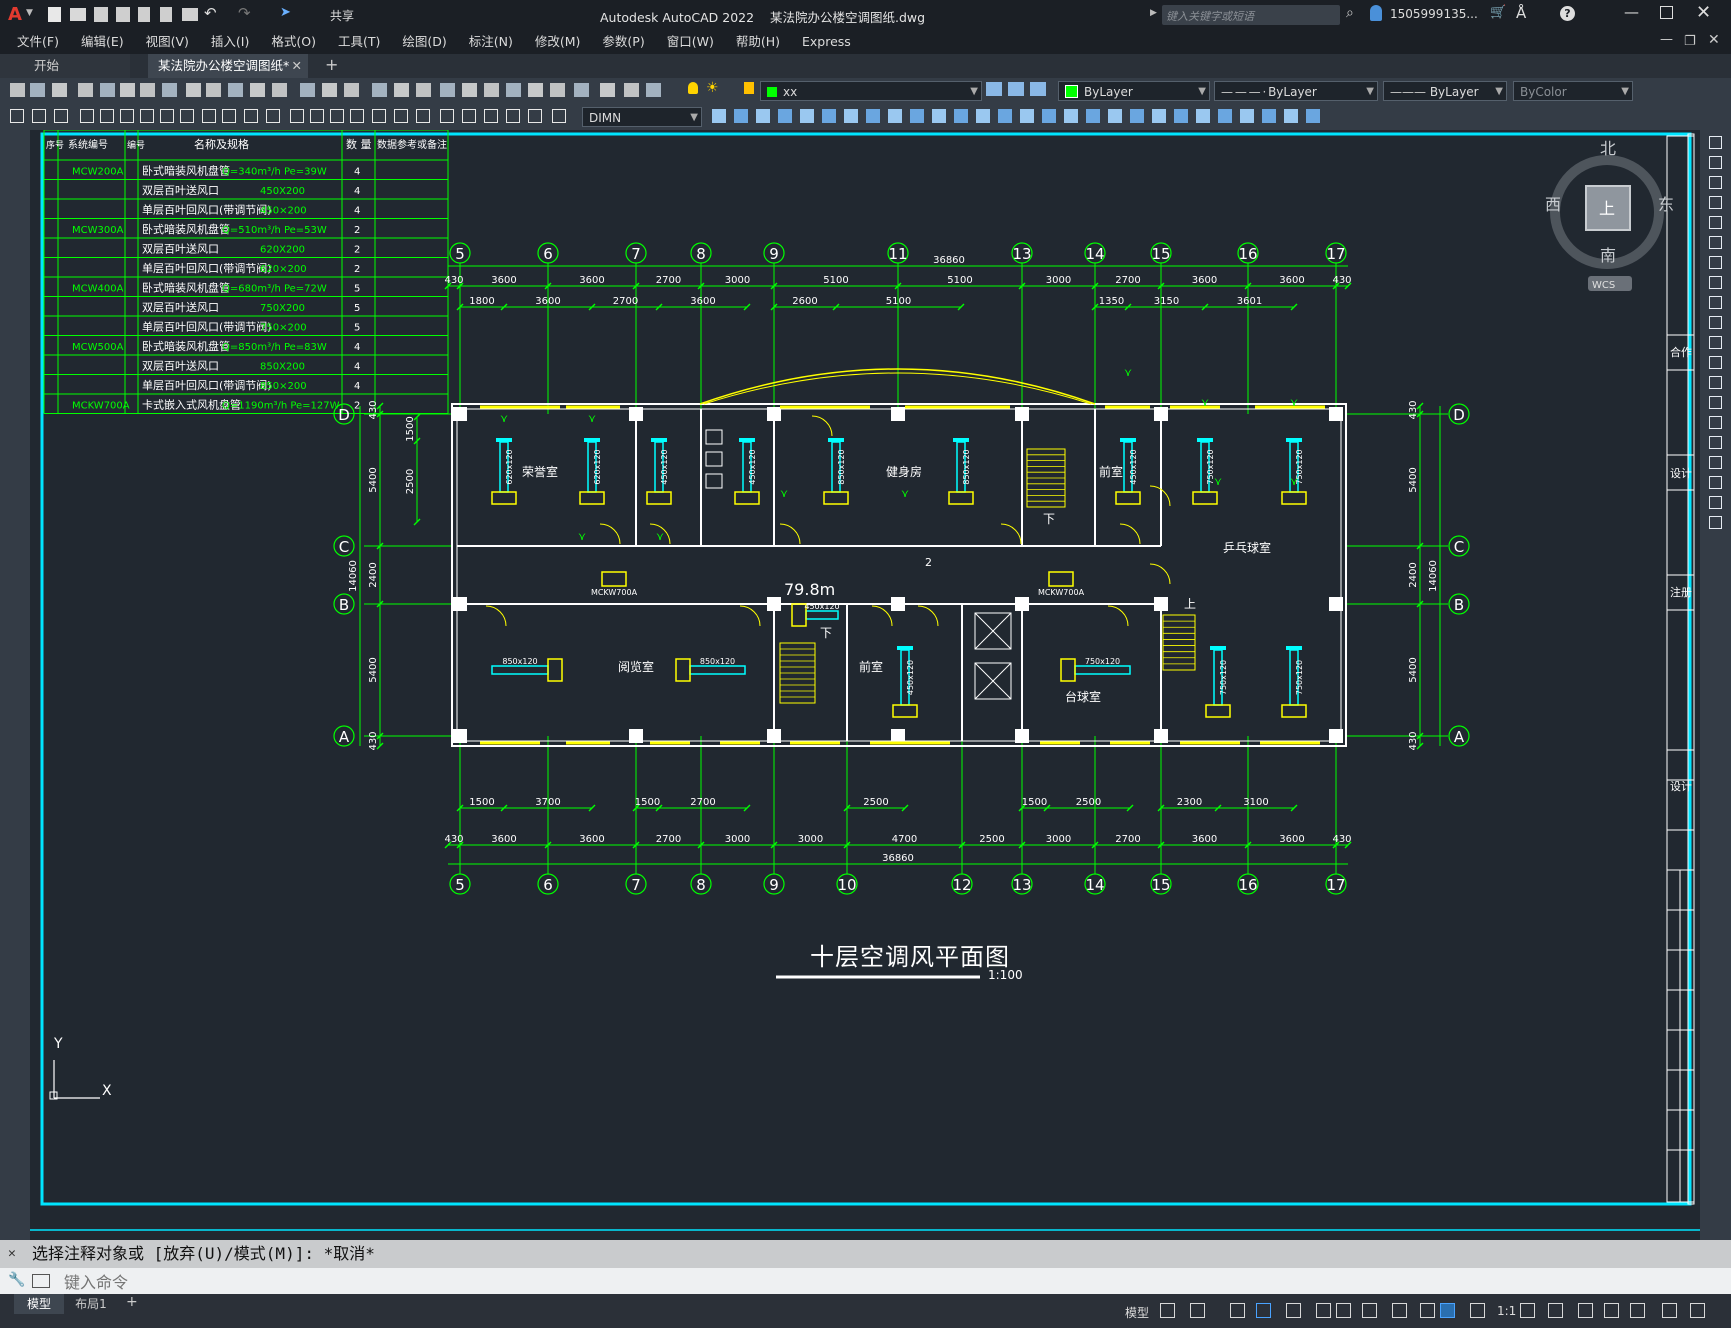 This screenshot has height=1328, width=1731. Describe the element at coordinates (59, 90) in the screenshot. I see `toolbar-tool-3-icon` at that location.